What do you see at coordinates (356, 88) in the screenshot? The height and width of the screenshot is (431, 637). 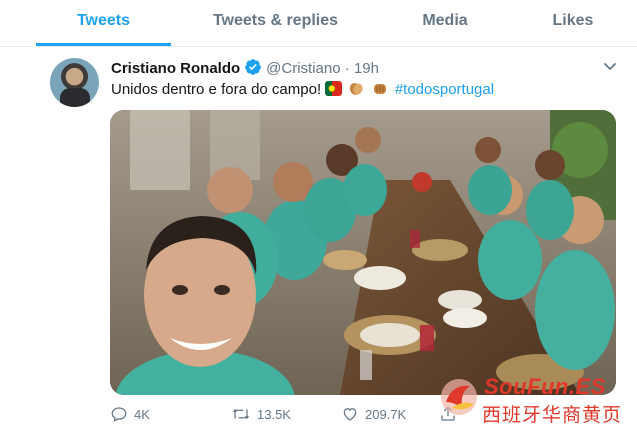 I see `clapping-hands-icon` at bounding box center [356, 88].